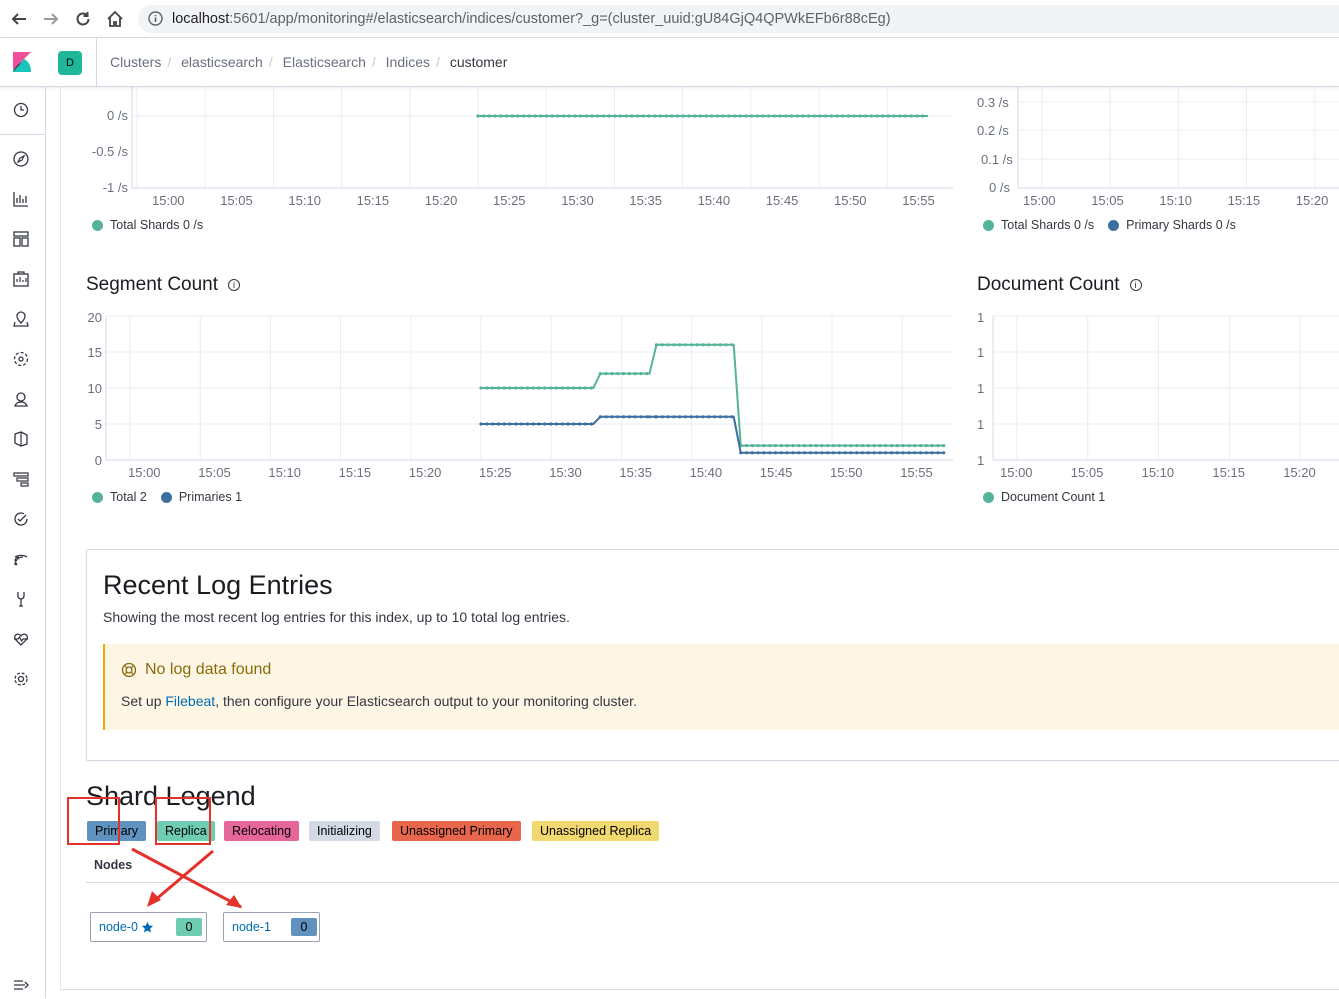 Image resolution: width=1339 pixels, height=999 pixels. Describe the element at coordinates (22, 680) in the screenshot. I see `management-icon` at that location.